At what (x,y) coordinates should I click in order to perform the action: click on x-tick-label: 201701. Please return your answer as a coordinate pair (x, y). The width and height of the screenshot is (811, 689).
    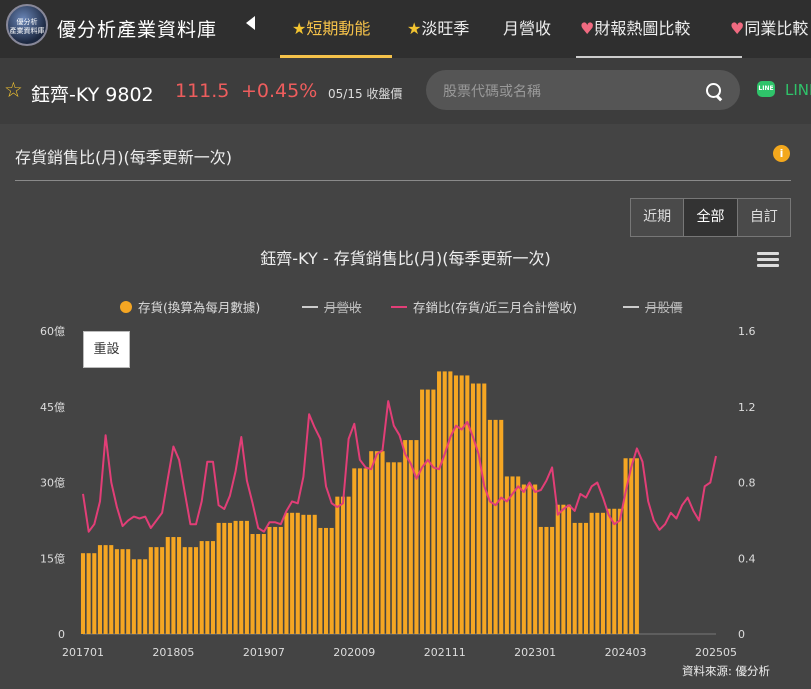
    Looking at the image, I should click on (83, 652).